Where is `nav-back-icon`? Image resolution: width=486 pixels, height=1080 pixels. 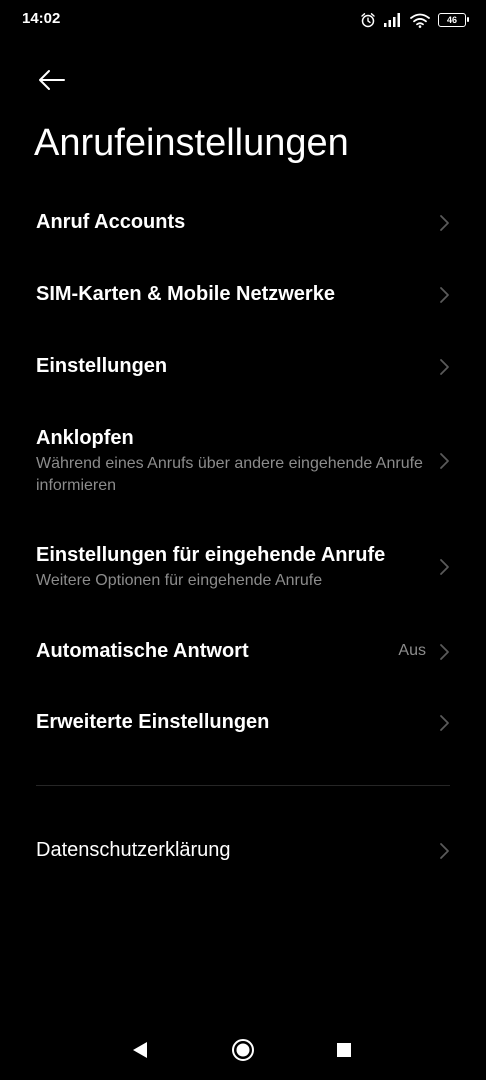 nav-back-icon is located at coordinates (140, 1050).